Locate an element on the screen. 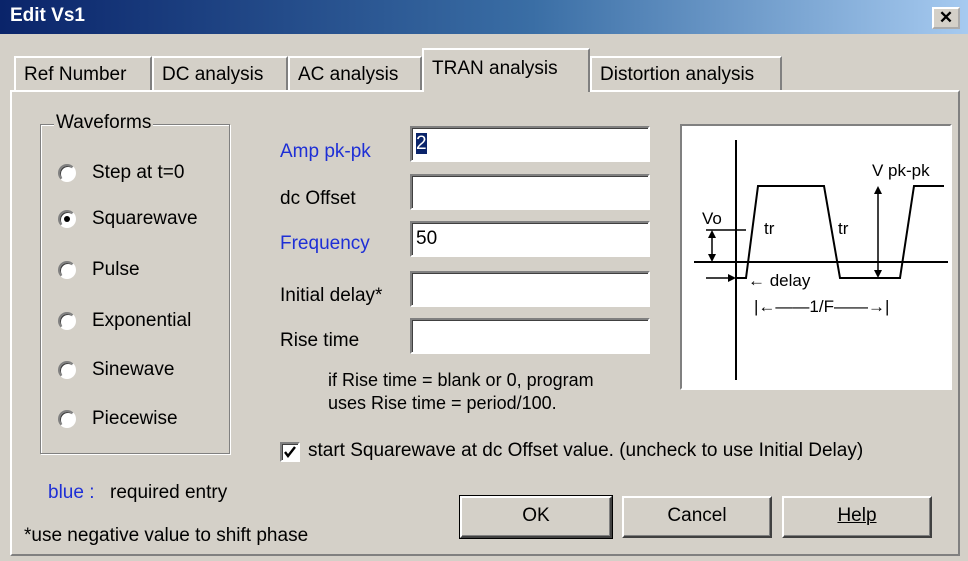 This screenshot has width=968, height=561. radio-exponential: Exponential is located at coordinates (143, 322).